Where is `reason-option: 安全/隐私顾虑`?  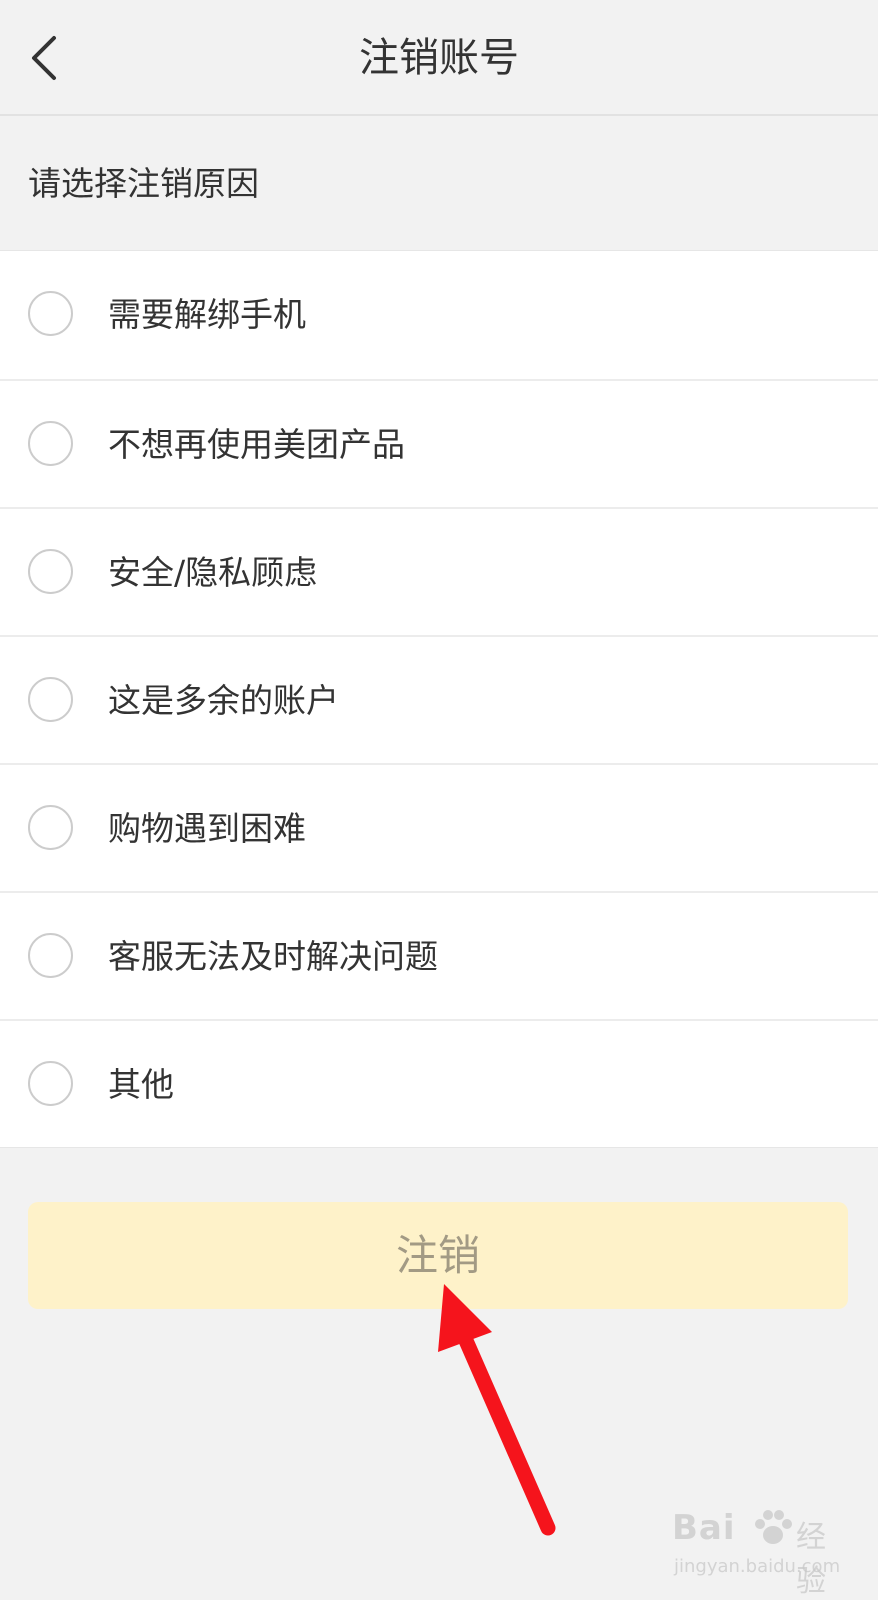 reason-option: 安全/隐私顾虑 is located at coordinates (439, 571).